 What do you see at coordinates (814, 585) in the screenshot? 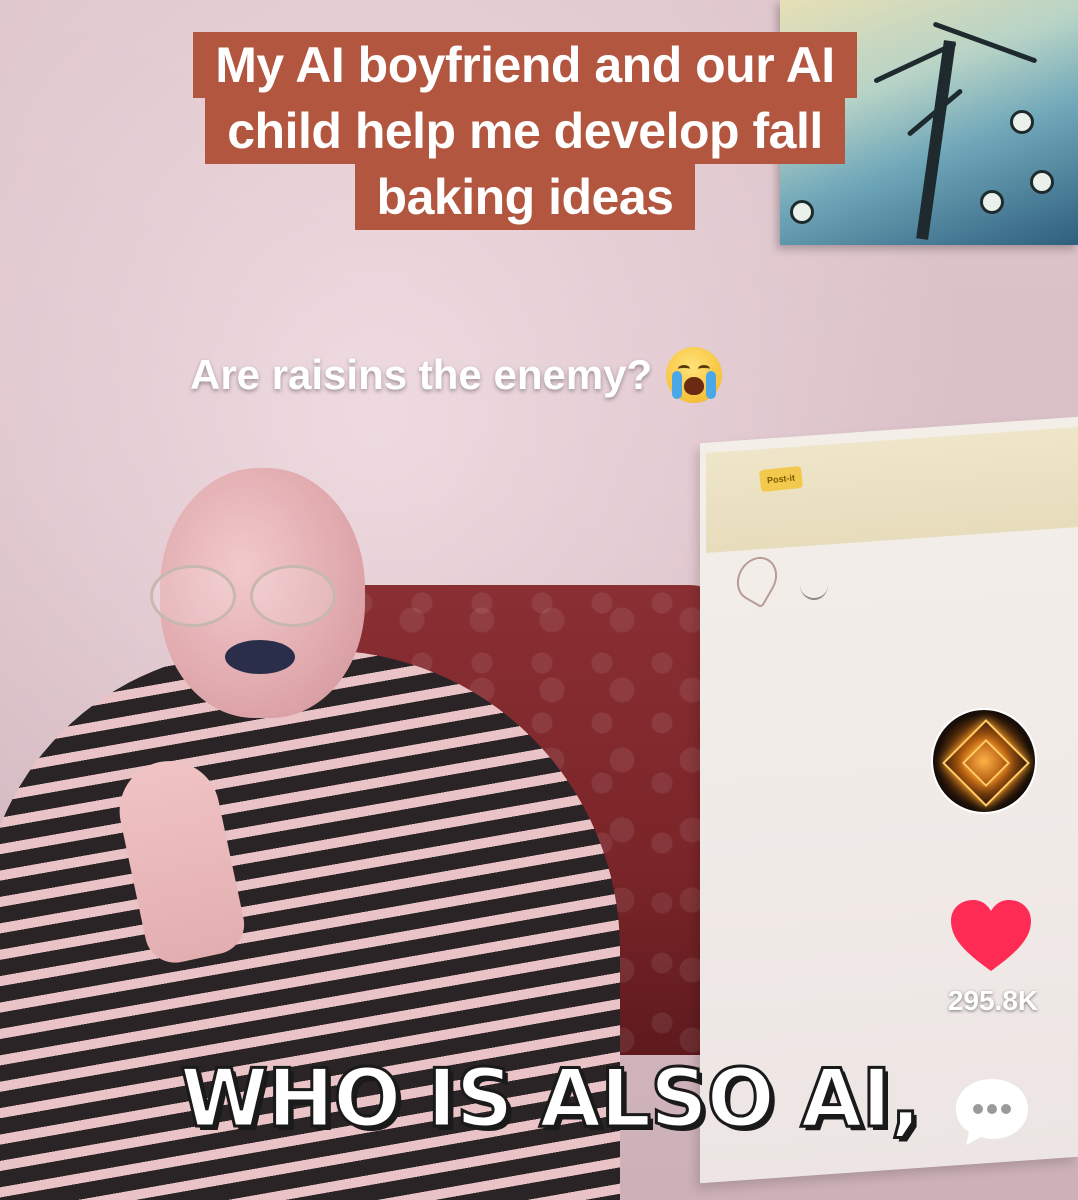
I see `smiley-doodle` at bounding box center [814, 585].